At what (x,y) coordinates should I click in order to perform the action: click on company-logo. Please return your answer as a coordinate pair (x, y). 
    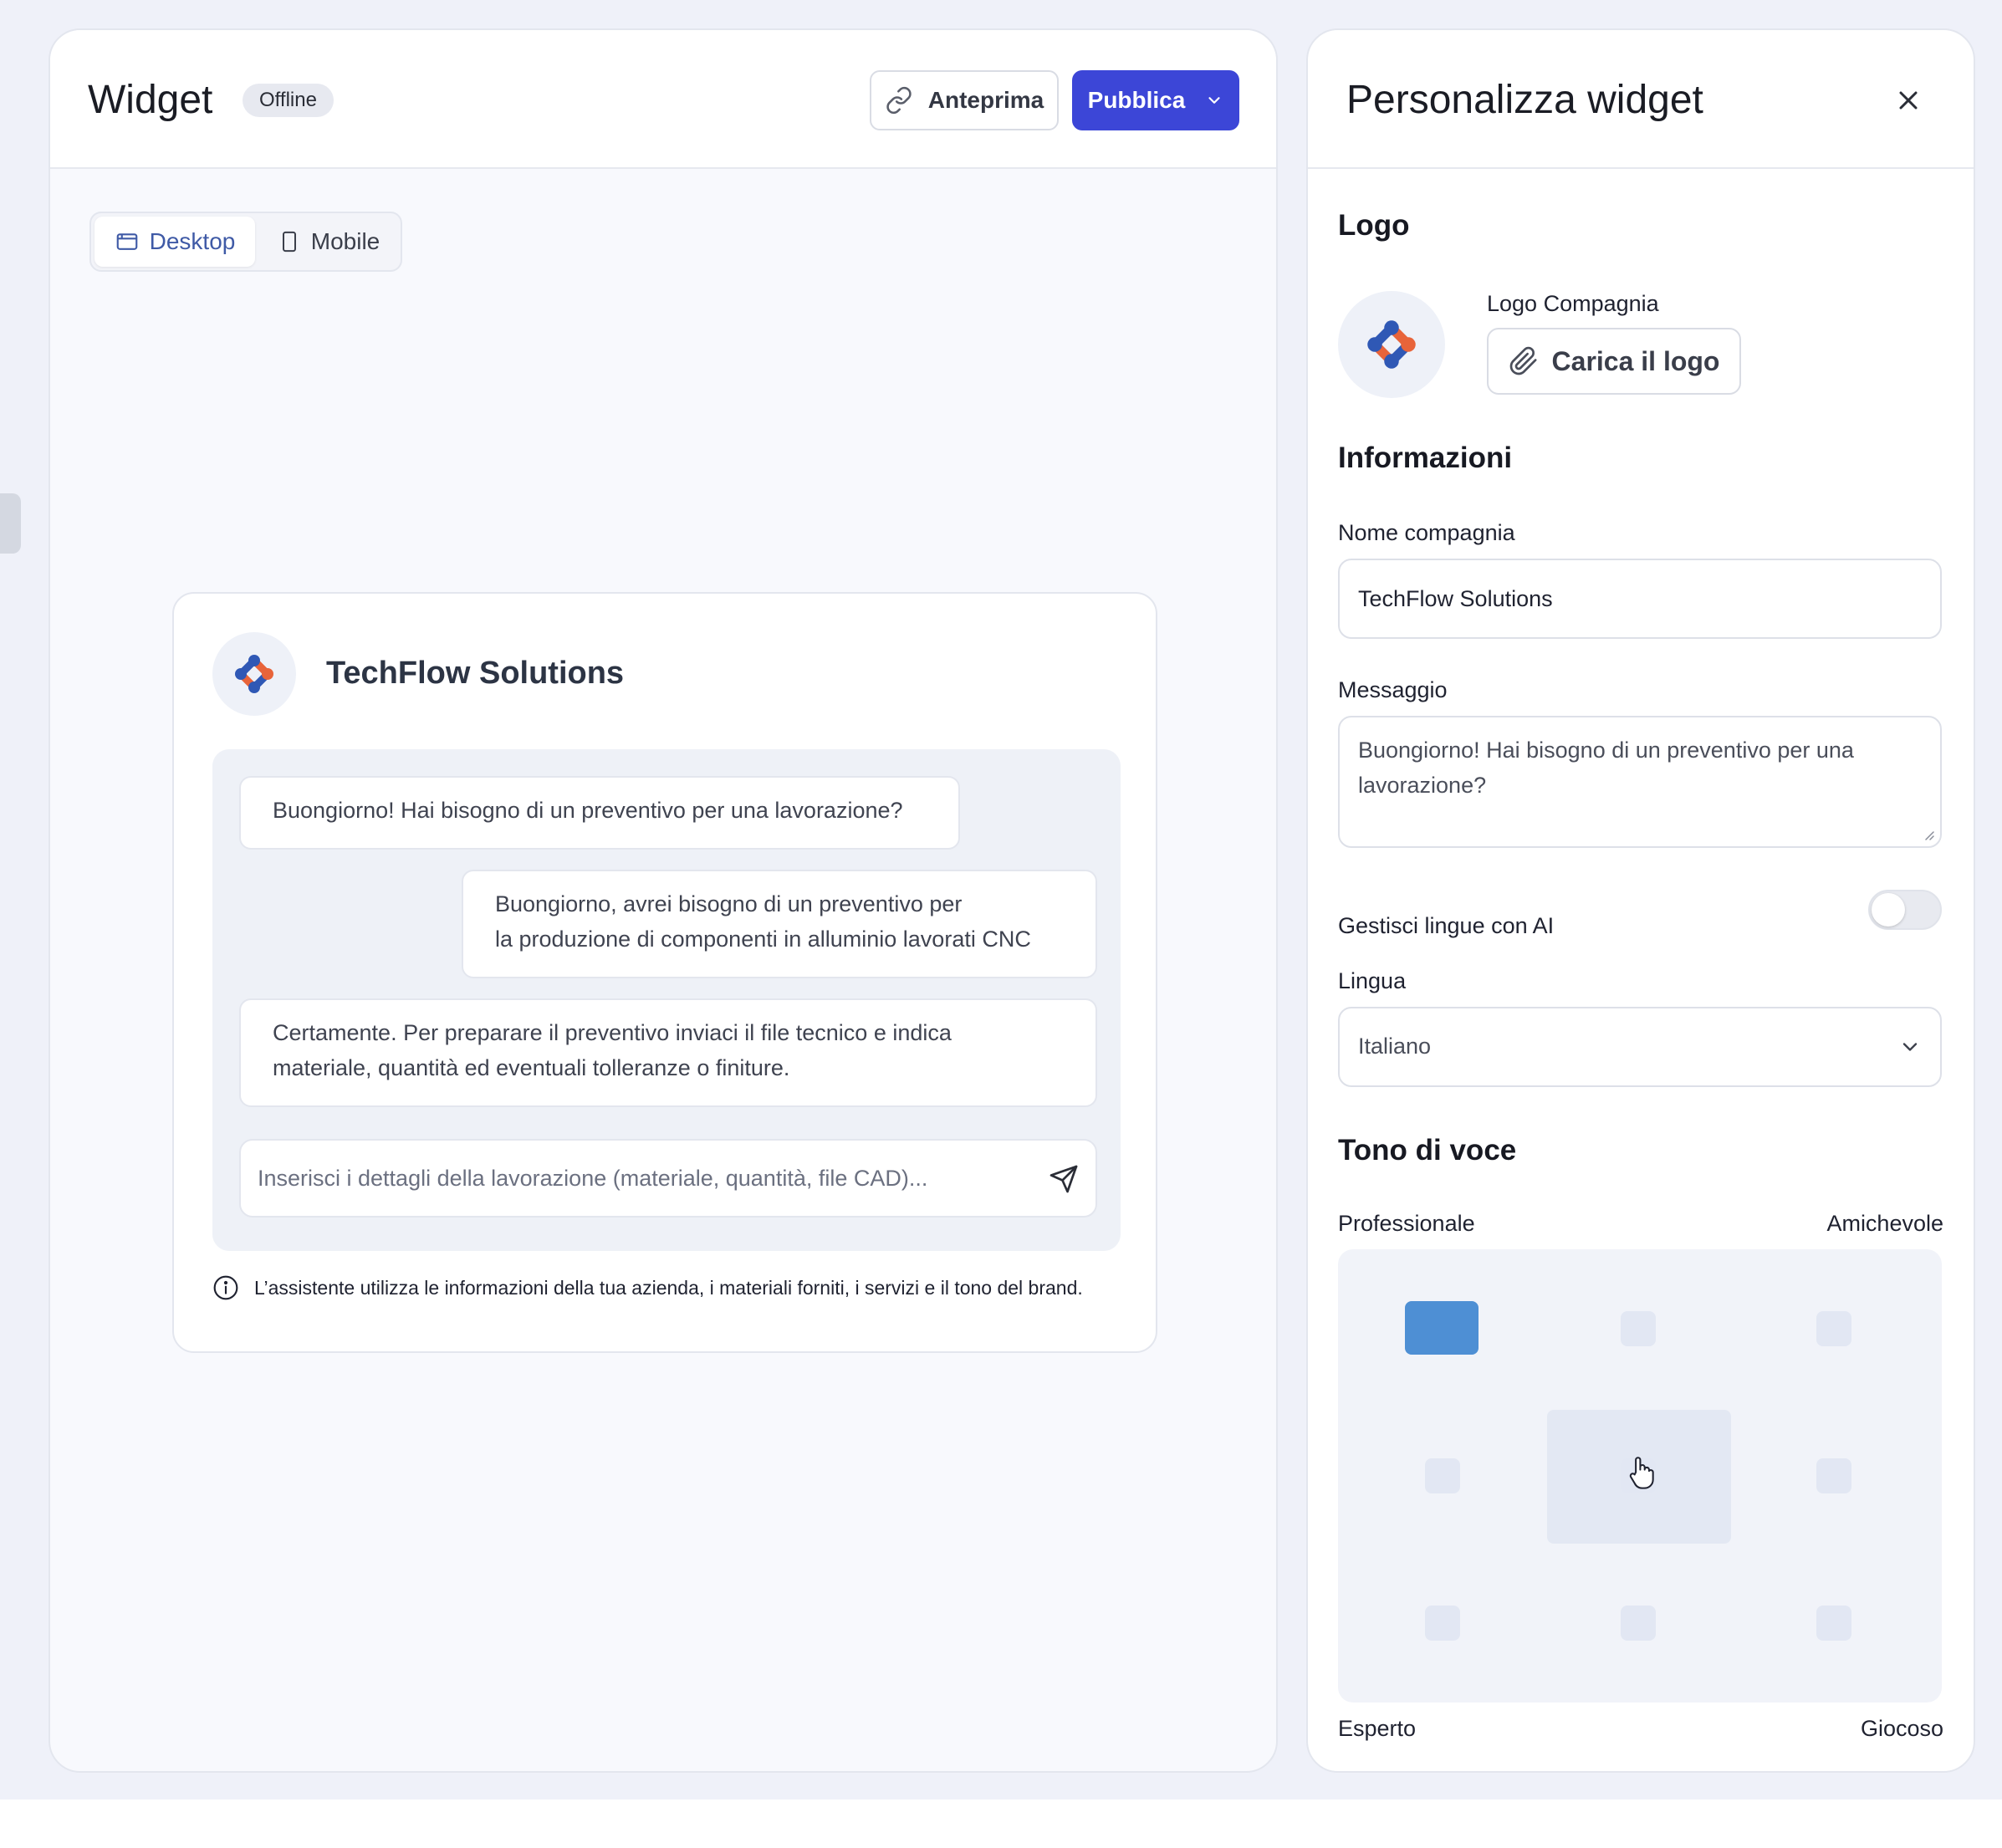
    Looking at the image, I should click on (254, 674).